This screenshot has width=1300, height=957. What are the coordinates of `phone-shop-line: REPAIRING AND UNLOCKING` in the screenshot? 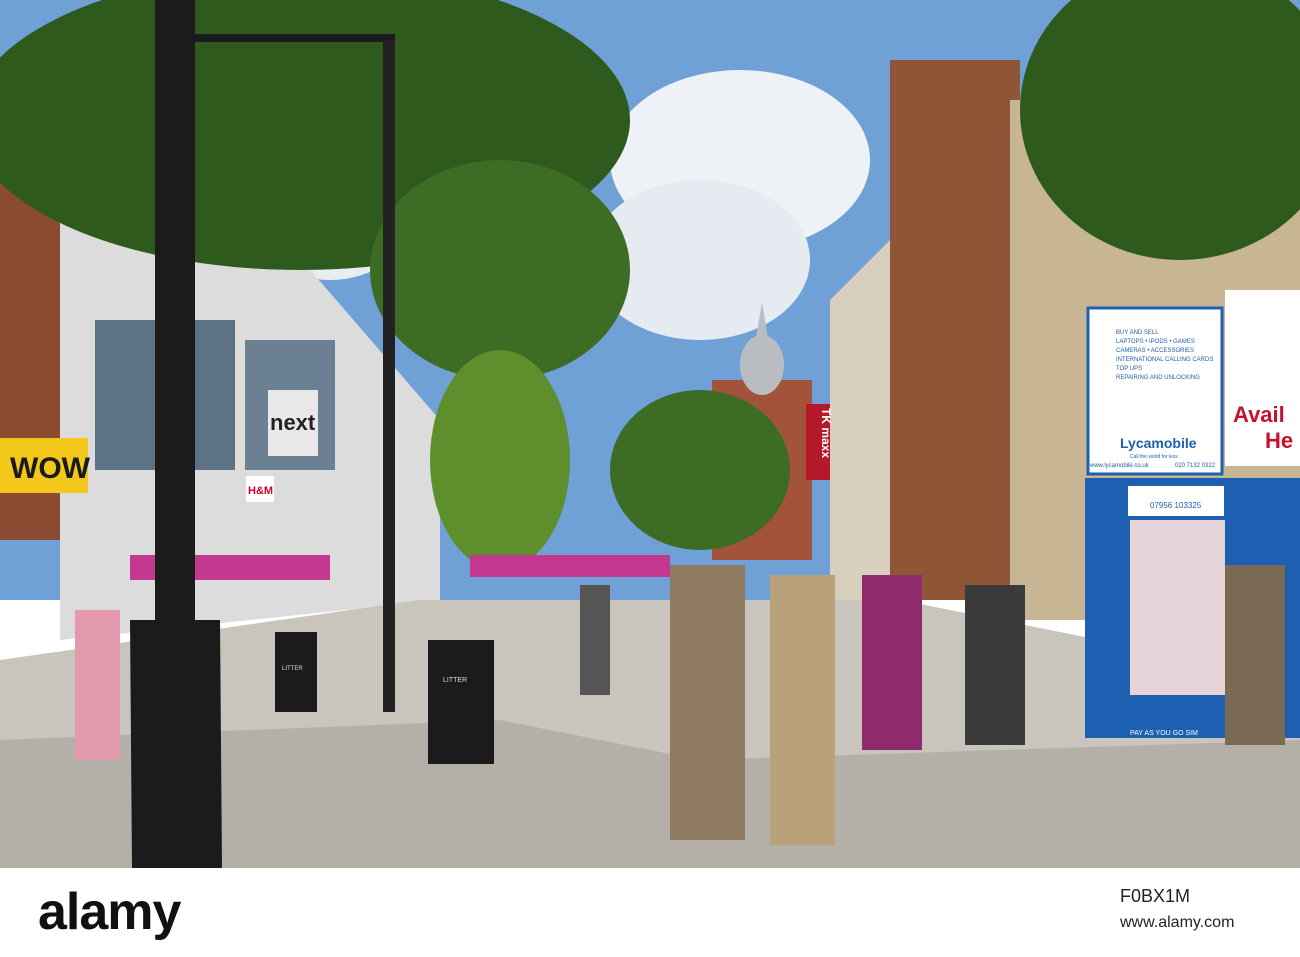 It's located at (1158, 378).